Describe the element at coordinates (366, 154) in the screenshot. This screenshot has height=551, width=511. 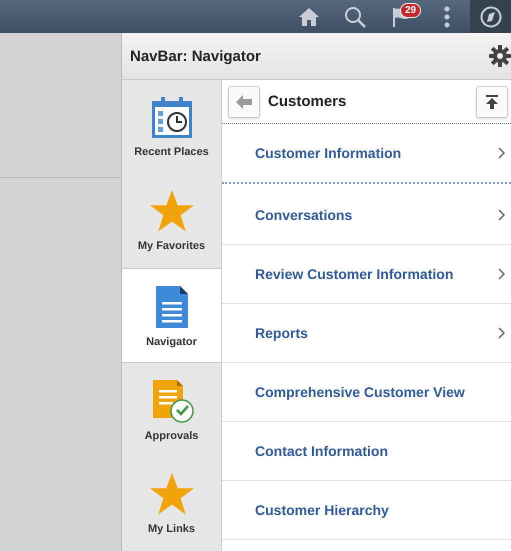
I see `navigator-item: Customer Information` at that location.